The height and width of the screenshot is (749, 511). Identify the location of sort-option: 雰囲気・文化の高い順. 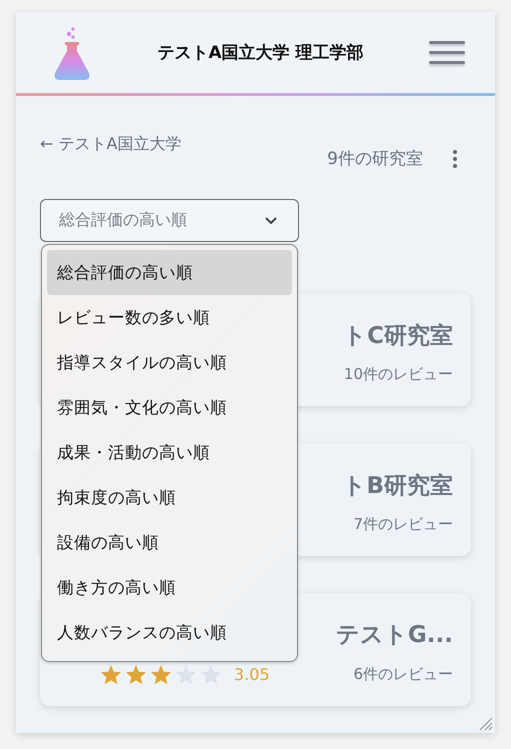
(169, 407).